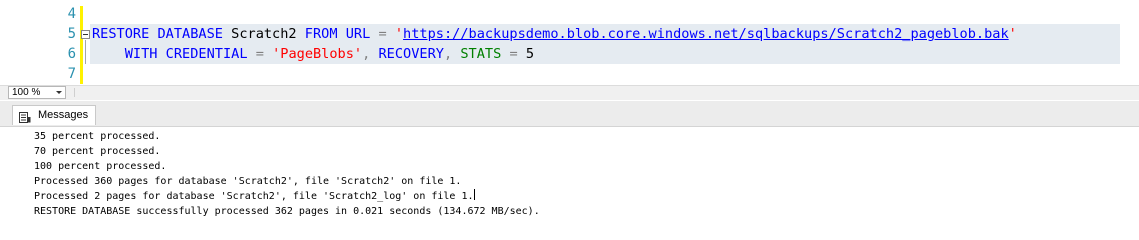  I want to click on string-literal: 'PageBlobs', so click(317, 54).